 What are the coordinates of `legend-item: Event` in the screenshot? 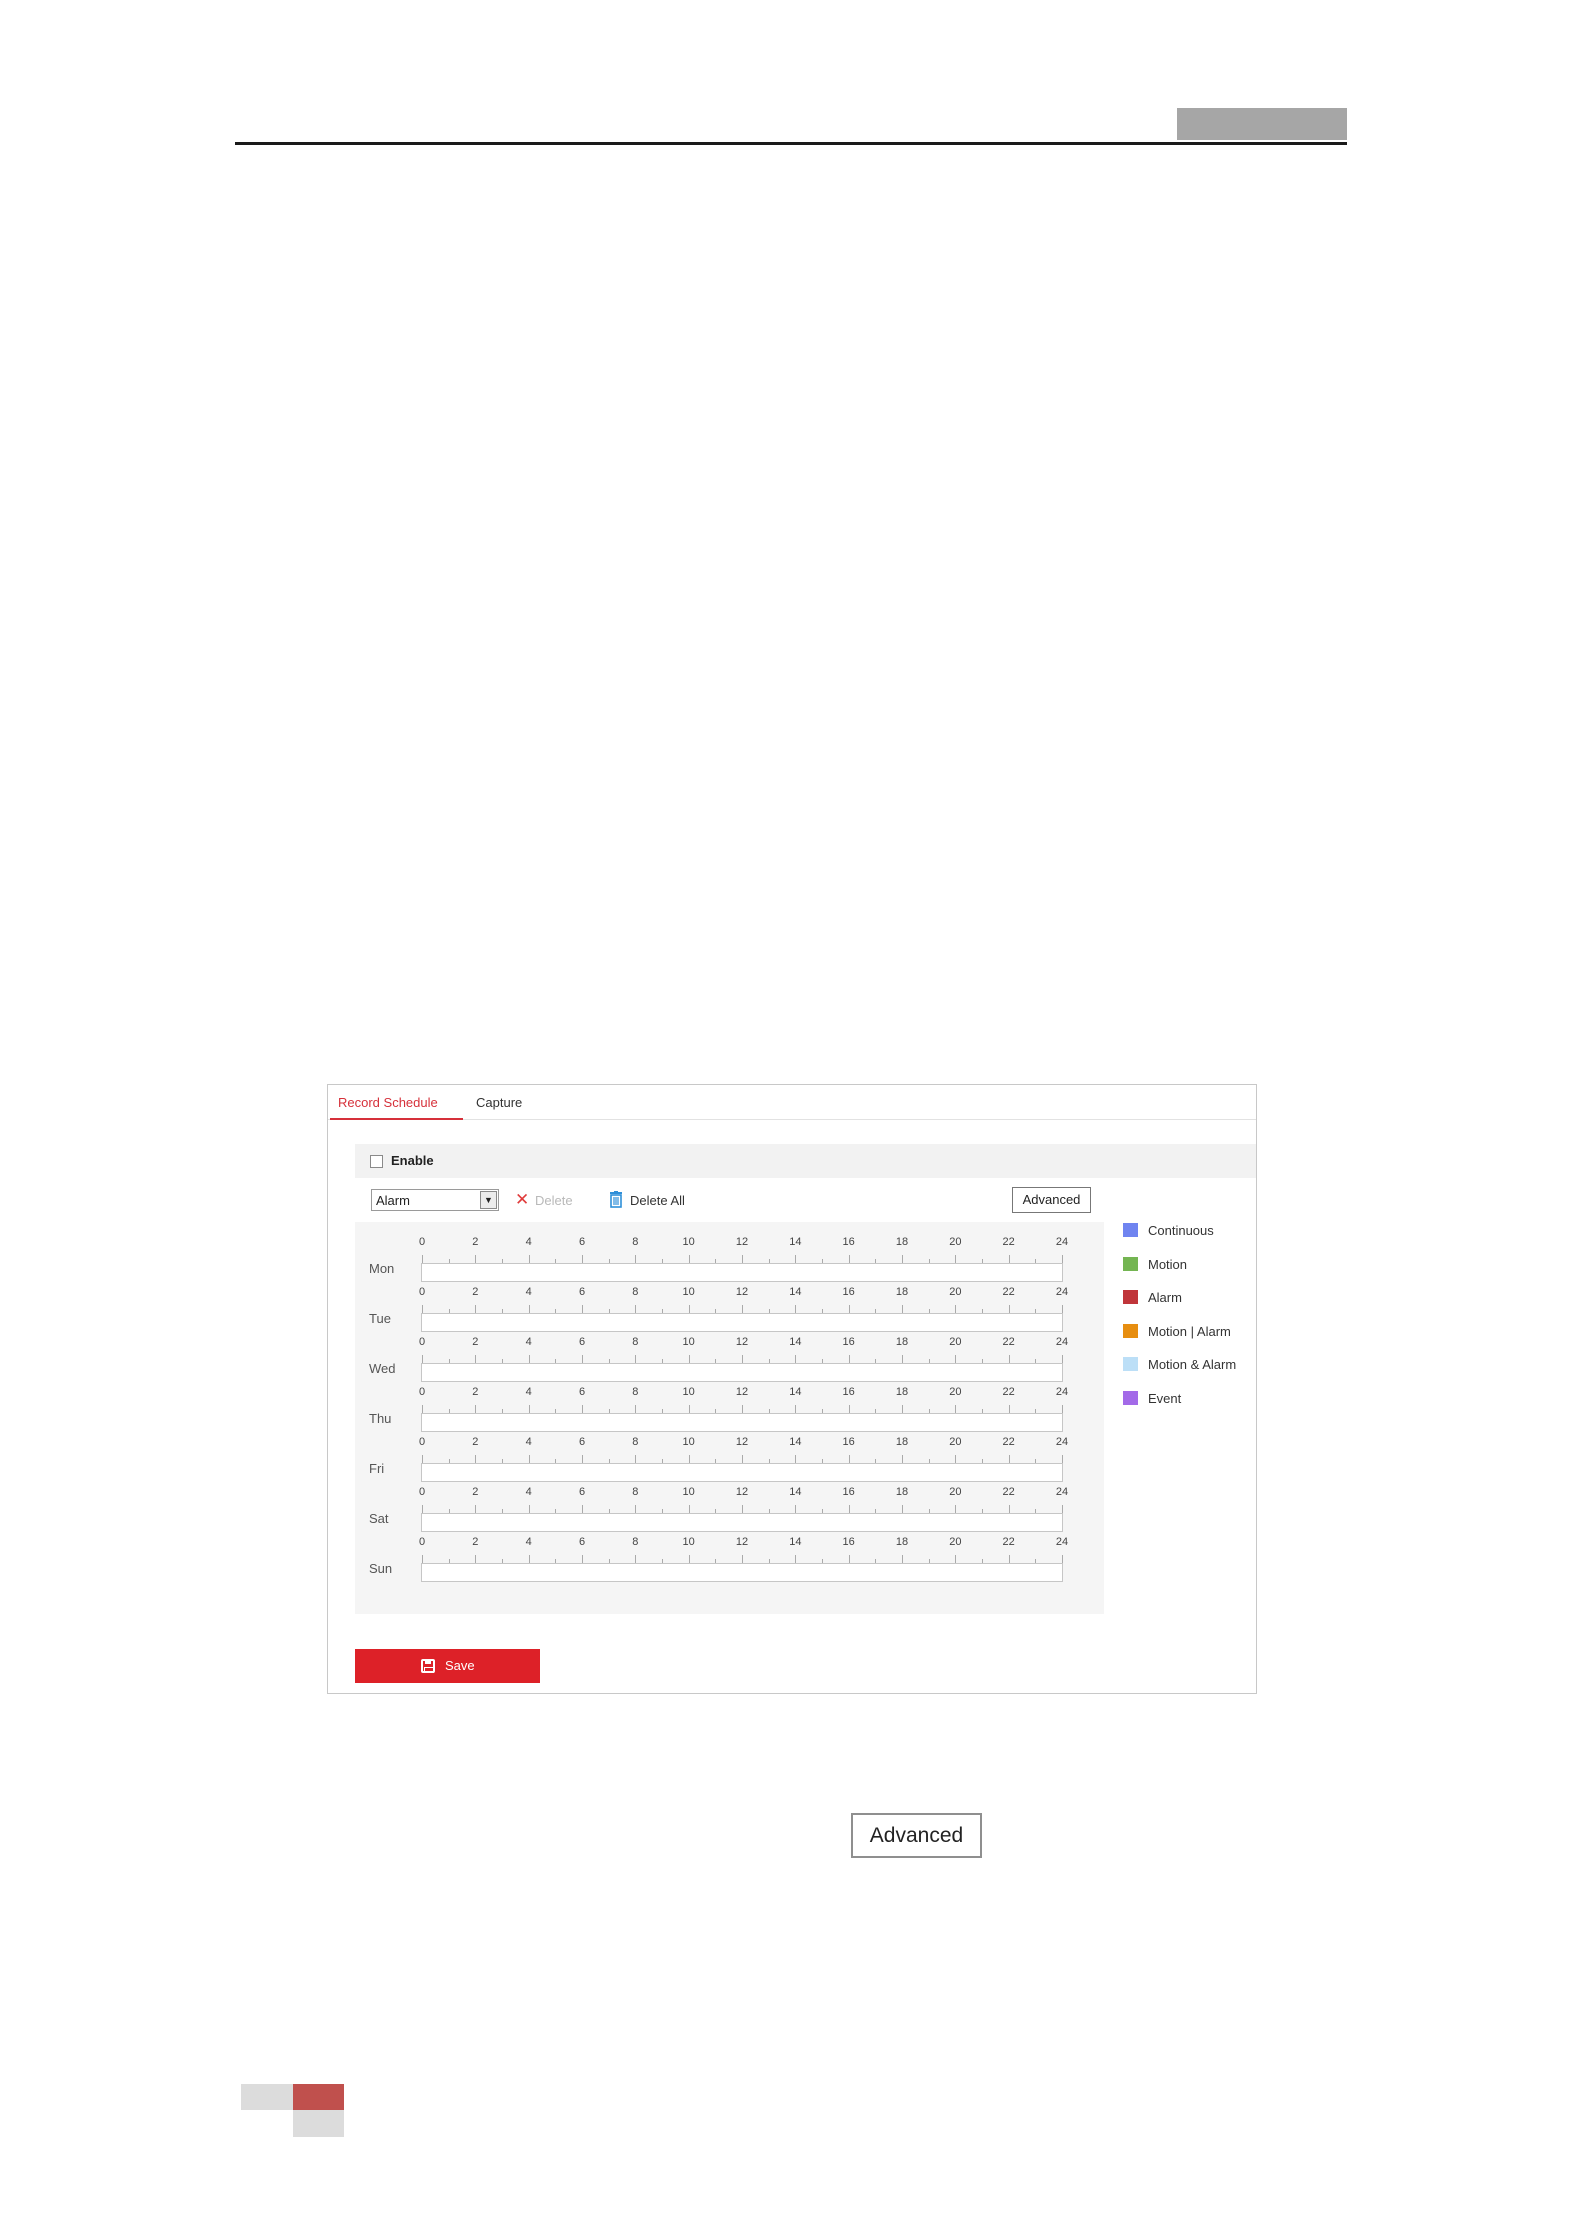 It's located at (1190, 1398).